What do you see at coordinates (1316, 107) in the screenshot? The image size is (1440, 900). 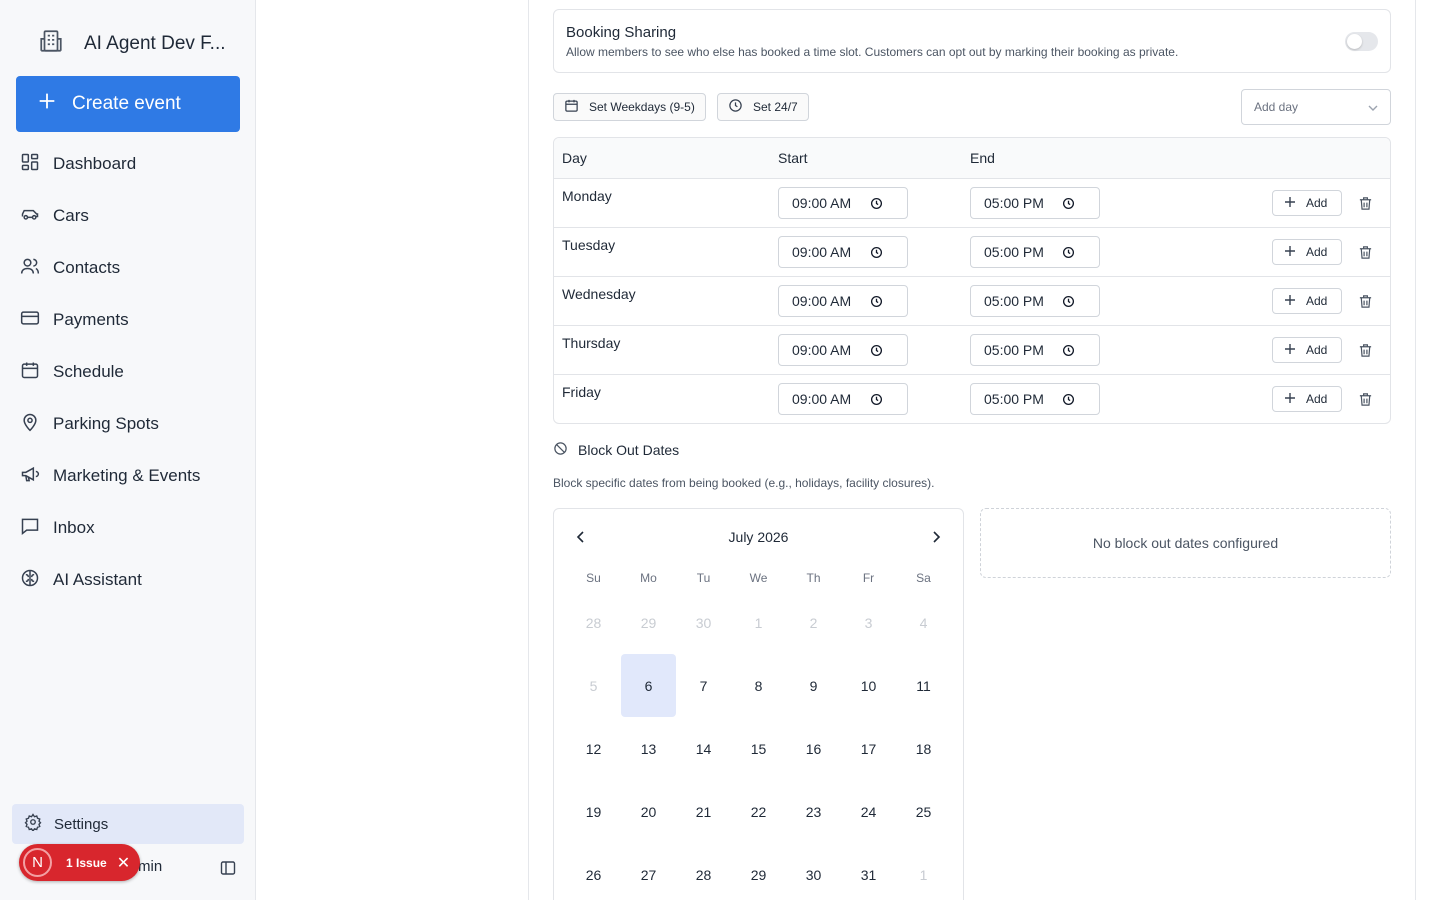 I see `add-day-select: Add day` at bounding box center [1316, 107].